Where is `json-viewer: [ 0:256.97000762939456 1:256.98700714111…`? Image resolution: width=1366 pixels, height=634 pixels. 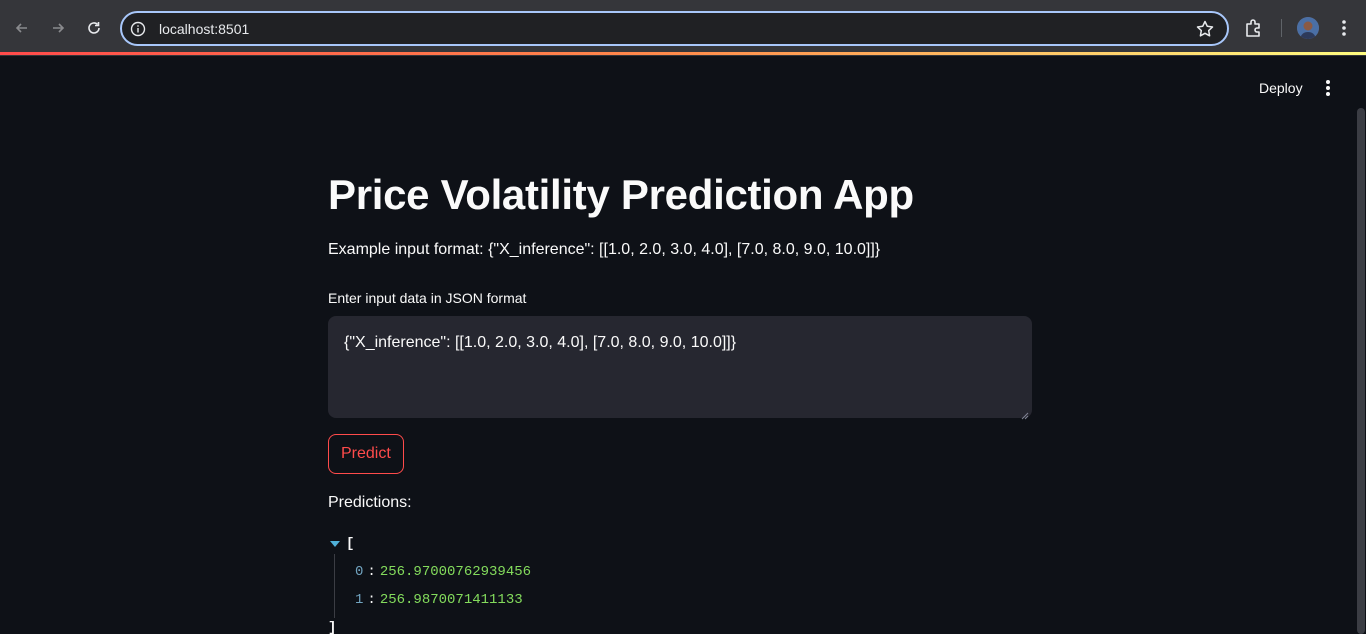 json-viewer: [ 0:256.97000762939456 1:256.98700714111… is located at coordinates (680, 584).